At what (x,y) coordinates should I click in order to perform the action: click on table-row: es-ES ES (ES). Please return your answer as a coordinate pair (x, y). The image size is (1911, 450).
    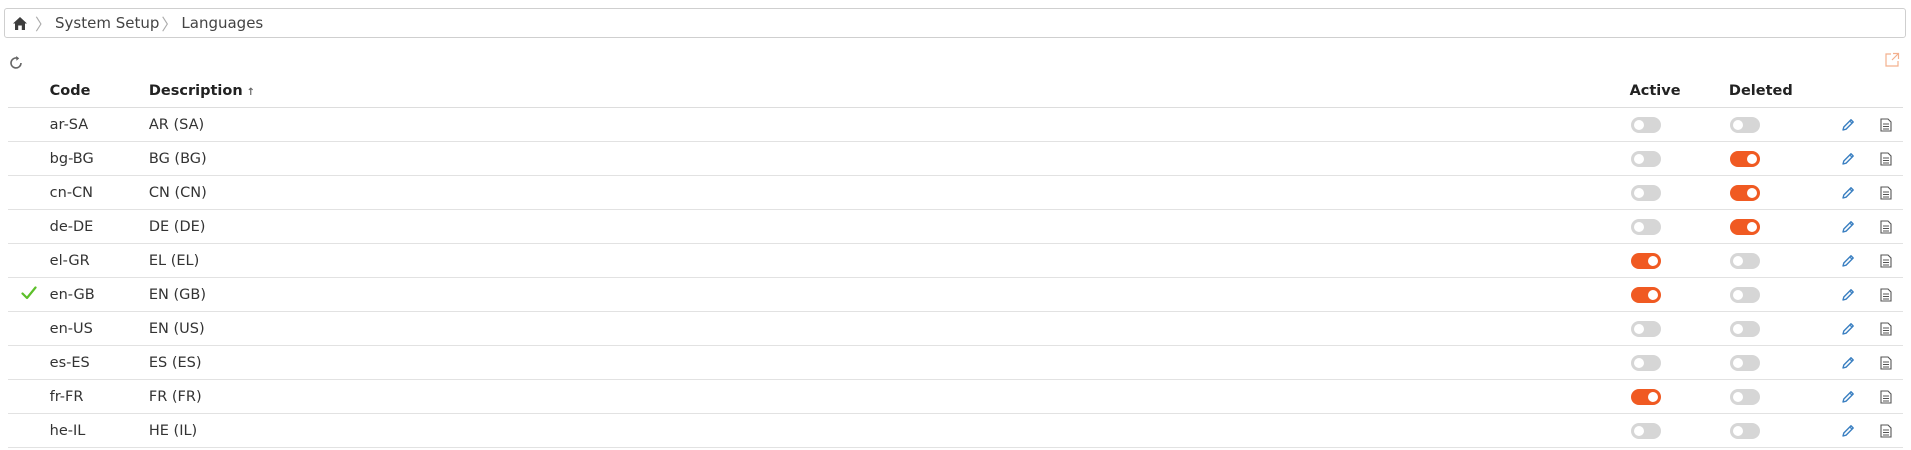
    Looking at the image, I should click on (955, 362).